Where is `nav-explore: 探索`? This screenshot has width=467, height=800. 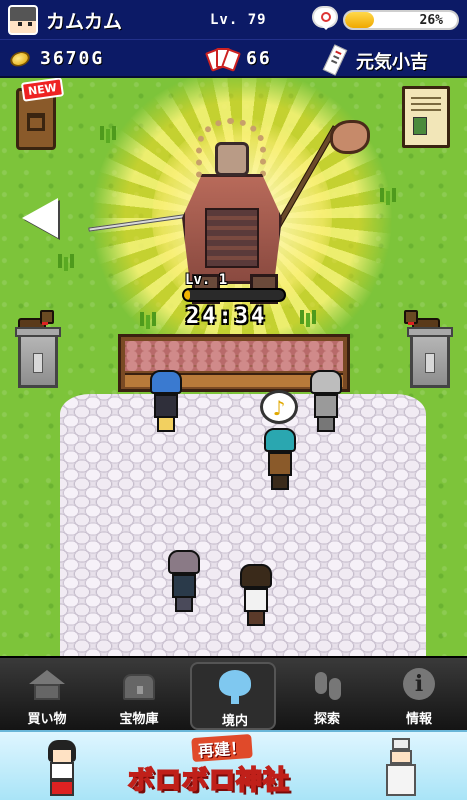 nav-explore: 探索 is located at coordinates (327, 696).